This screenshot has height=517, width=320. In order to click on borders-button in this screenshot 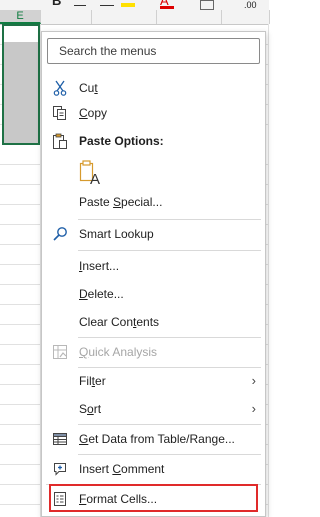, I will do `click(207, 5)`.